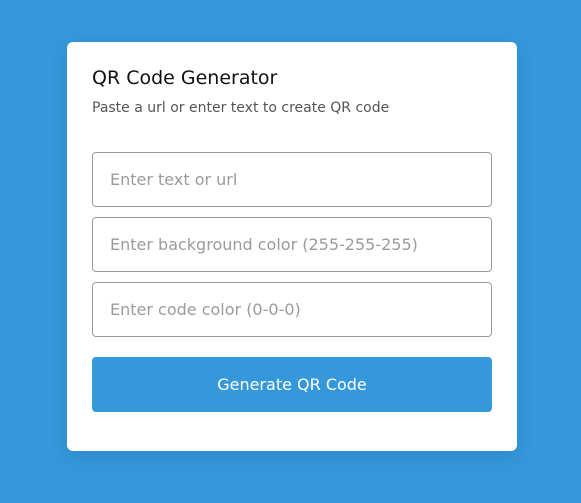 This screenshot has width=581, height=503. Describe the element at coordinates (292, 179) in the screenshot. I see `text-url-input` at that location.